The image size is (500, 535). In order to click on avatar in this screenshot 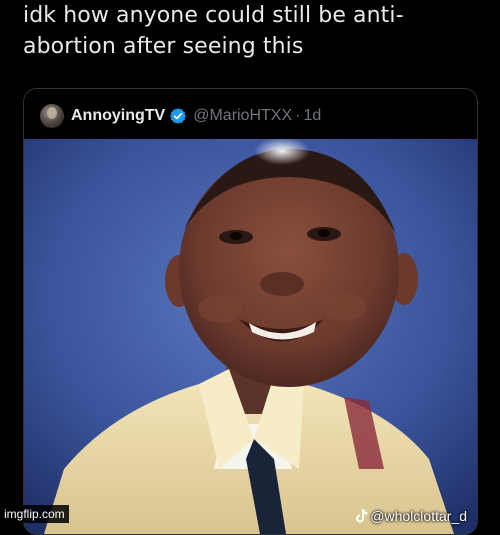, I will do `click(52, 116)`.